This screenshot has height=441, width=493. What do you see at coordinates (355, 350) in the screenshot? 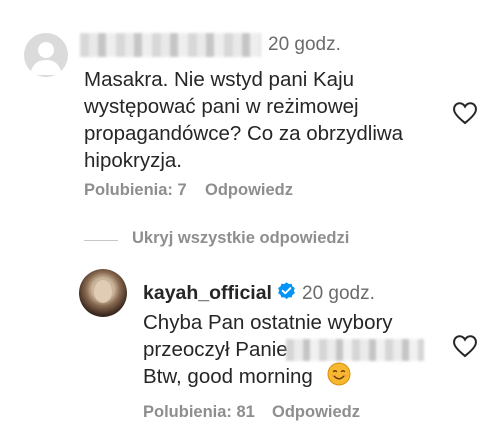
I see `redacted-name` at bounding box center [355, 350].